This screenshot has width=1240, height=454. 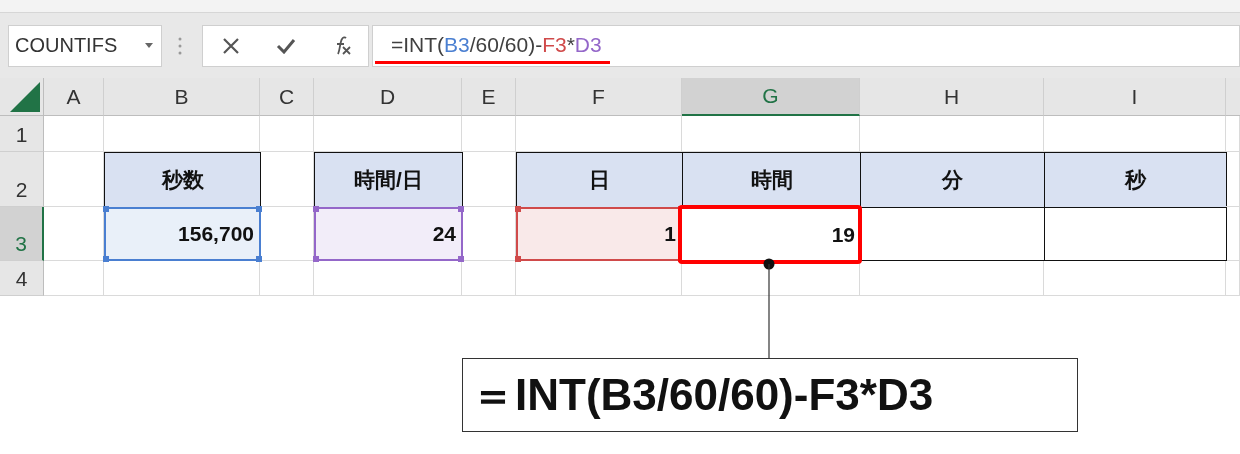 What do you see at coordinates (230, 45) in the screenshot?
I see `close-icon` at bounding box center [230, 45].